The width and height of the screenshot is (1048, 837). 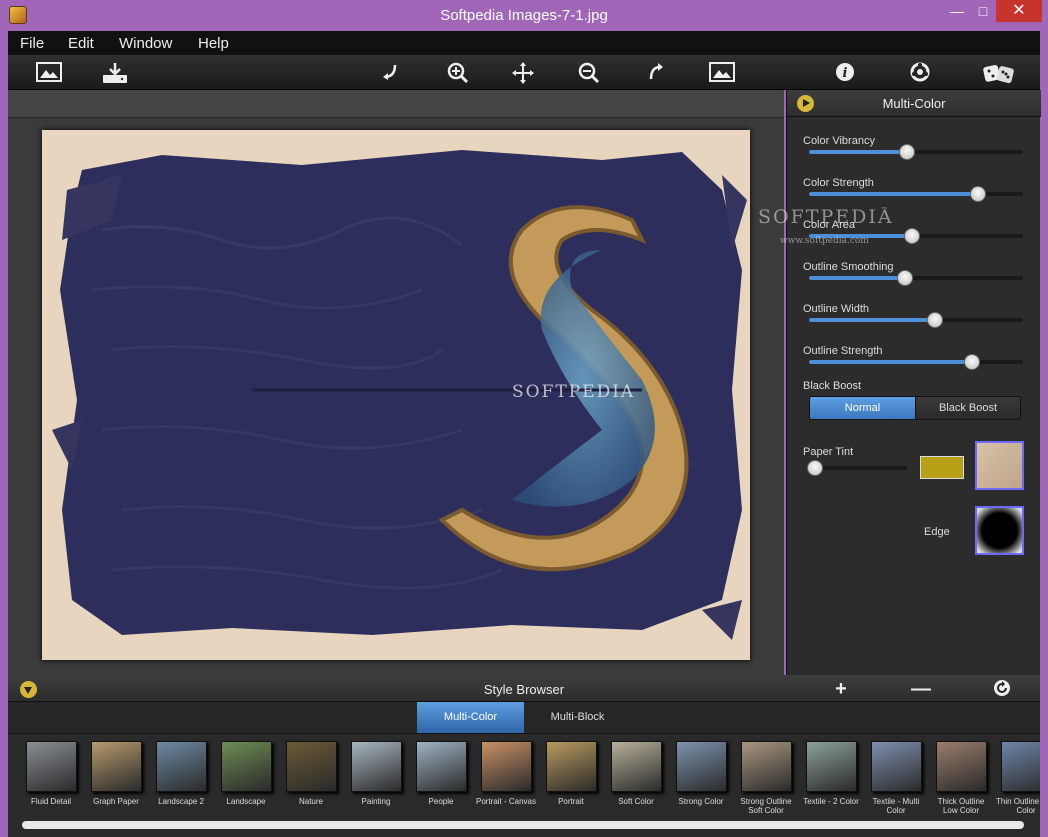 I want to click on black-boost-toggle: Normal Black Boost, so click(x=915, y=408).